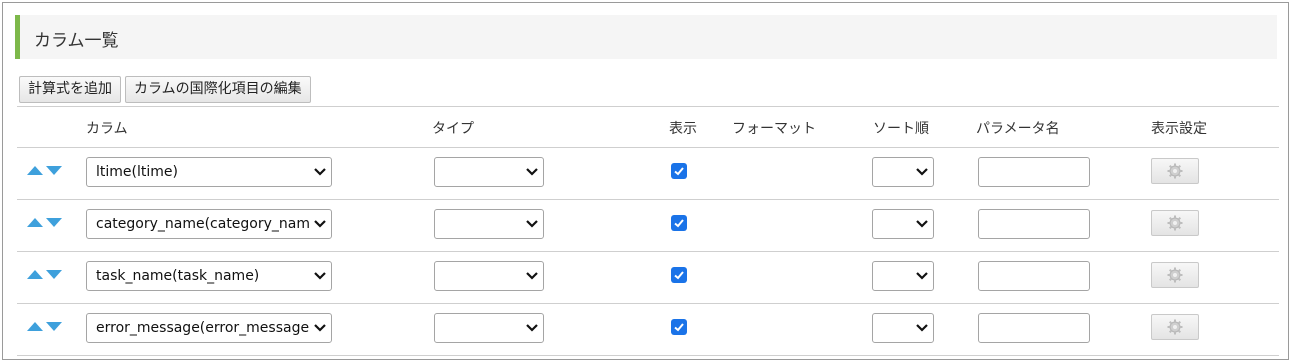  I want to click on column-select: task_name(task_name), so click(209, 276).